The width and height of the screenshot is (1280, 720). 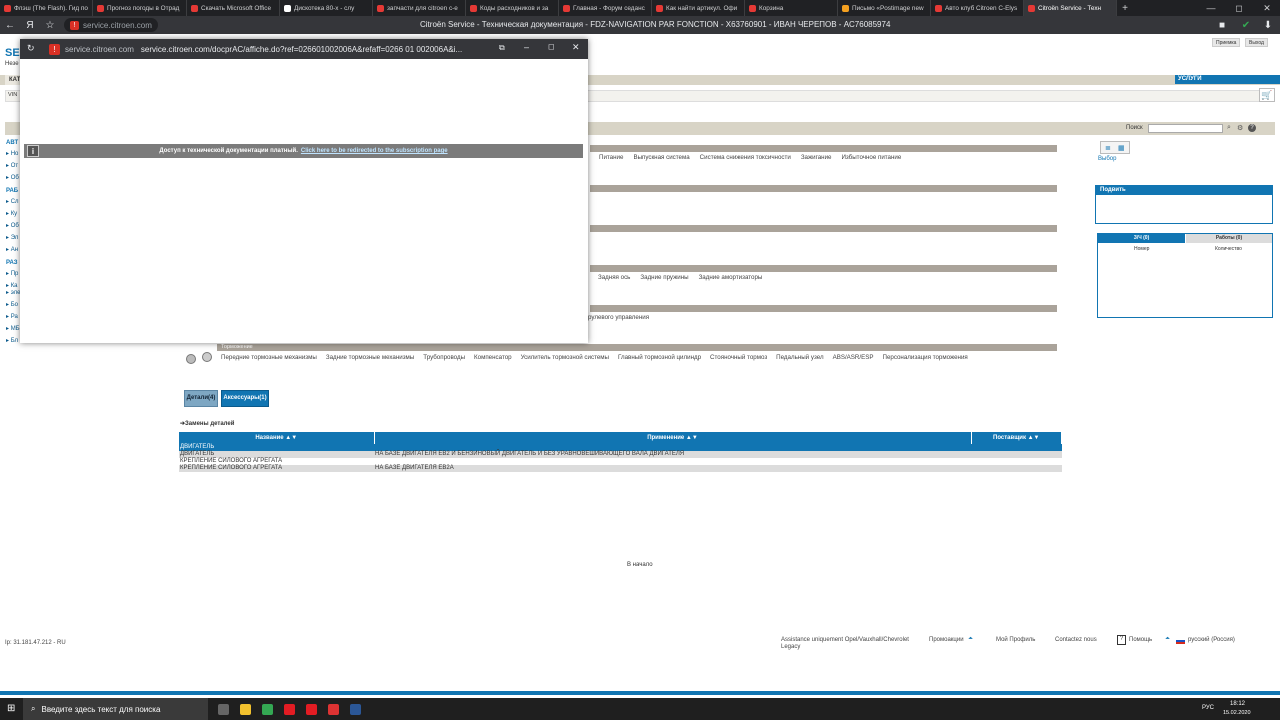 I want to click on nav-link: ▸ Ка, so click(x=12, y=285).